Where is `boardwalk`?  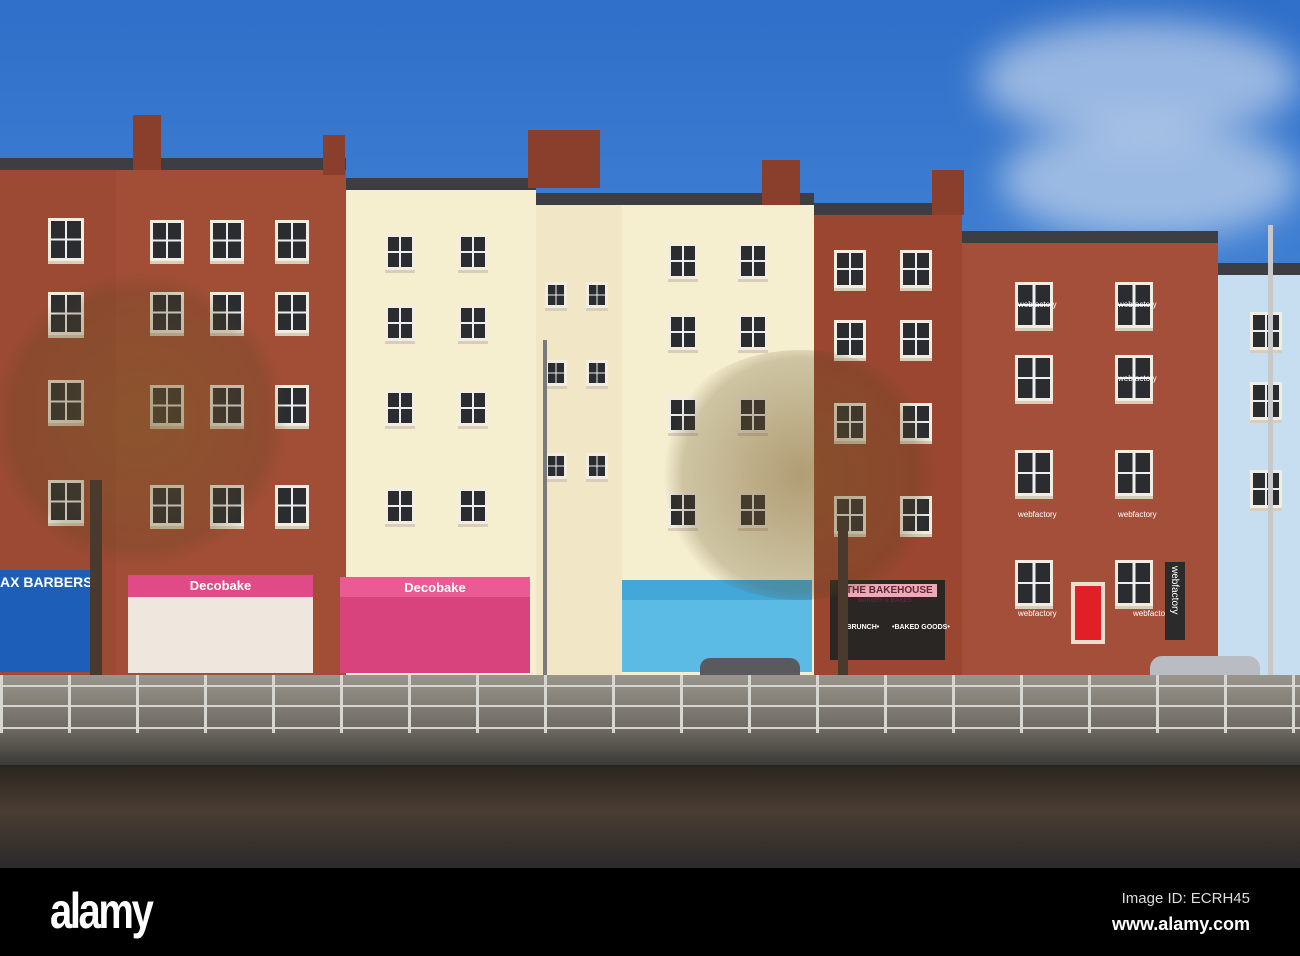
boardwalk is located at coordinates (650, 720).